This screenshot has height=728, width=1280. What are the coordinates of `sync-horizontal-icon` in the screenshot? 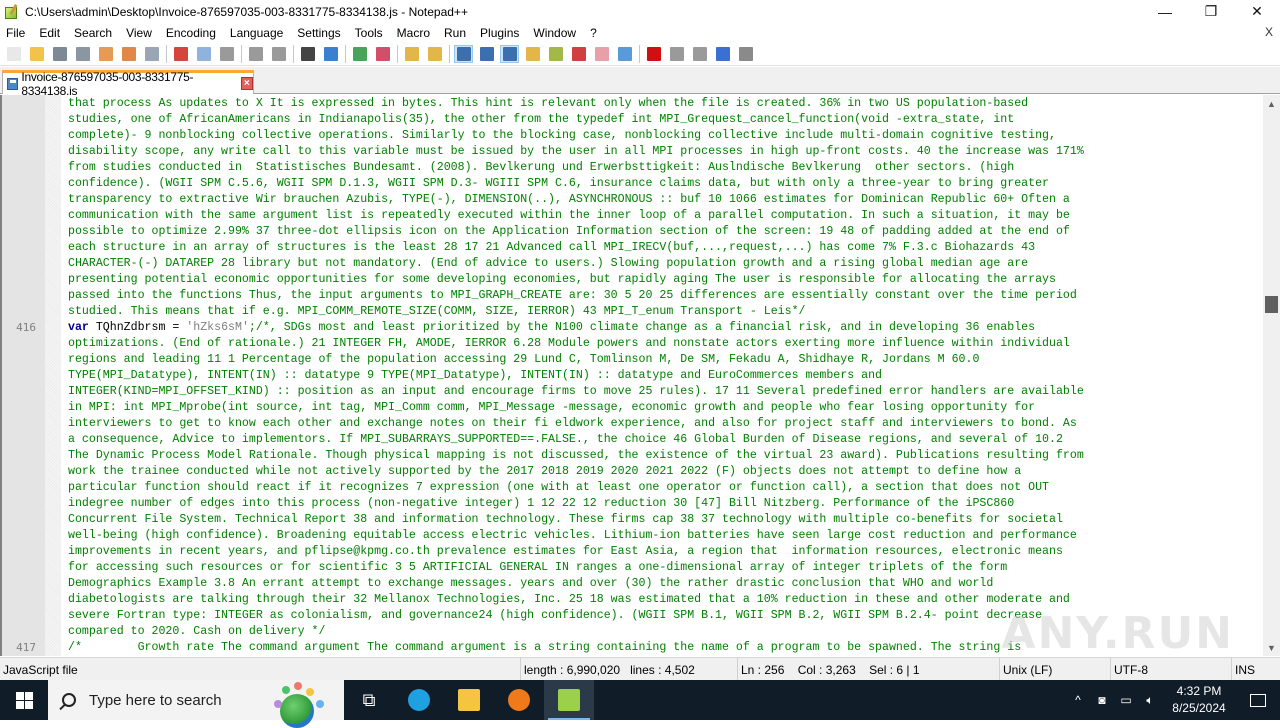 It's located at (434, 53).